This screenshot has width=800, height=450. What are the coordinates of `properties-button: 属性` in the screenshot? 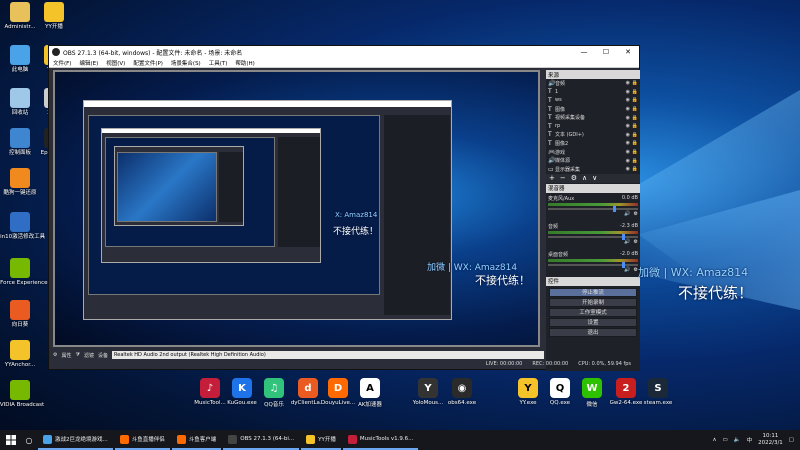 It's located at (66, 355).